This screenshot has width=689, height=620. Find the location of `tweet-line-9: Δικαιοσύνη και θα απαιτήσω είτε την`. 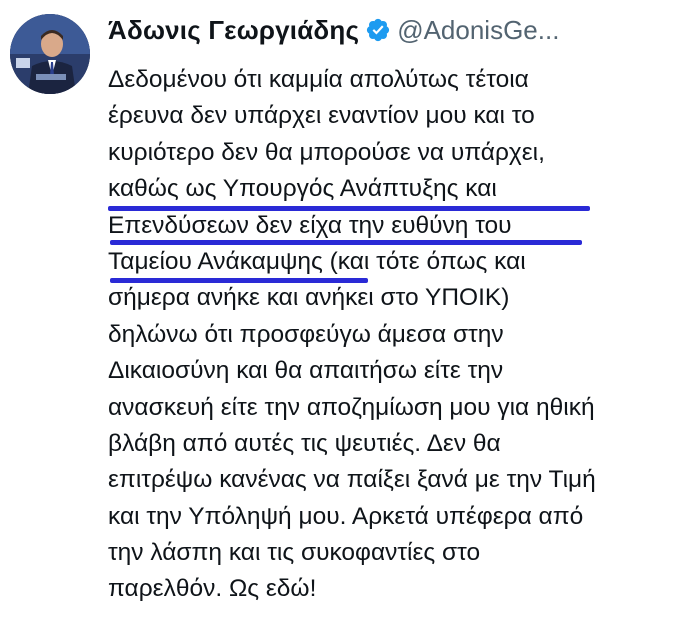

tweet-line-9: Δικαιοσύνη και θα απαιτήσω είτε την is located at coordinates (306, 371).